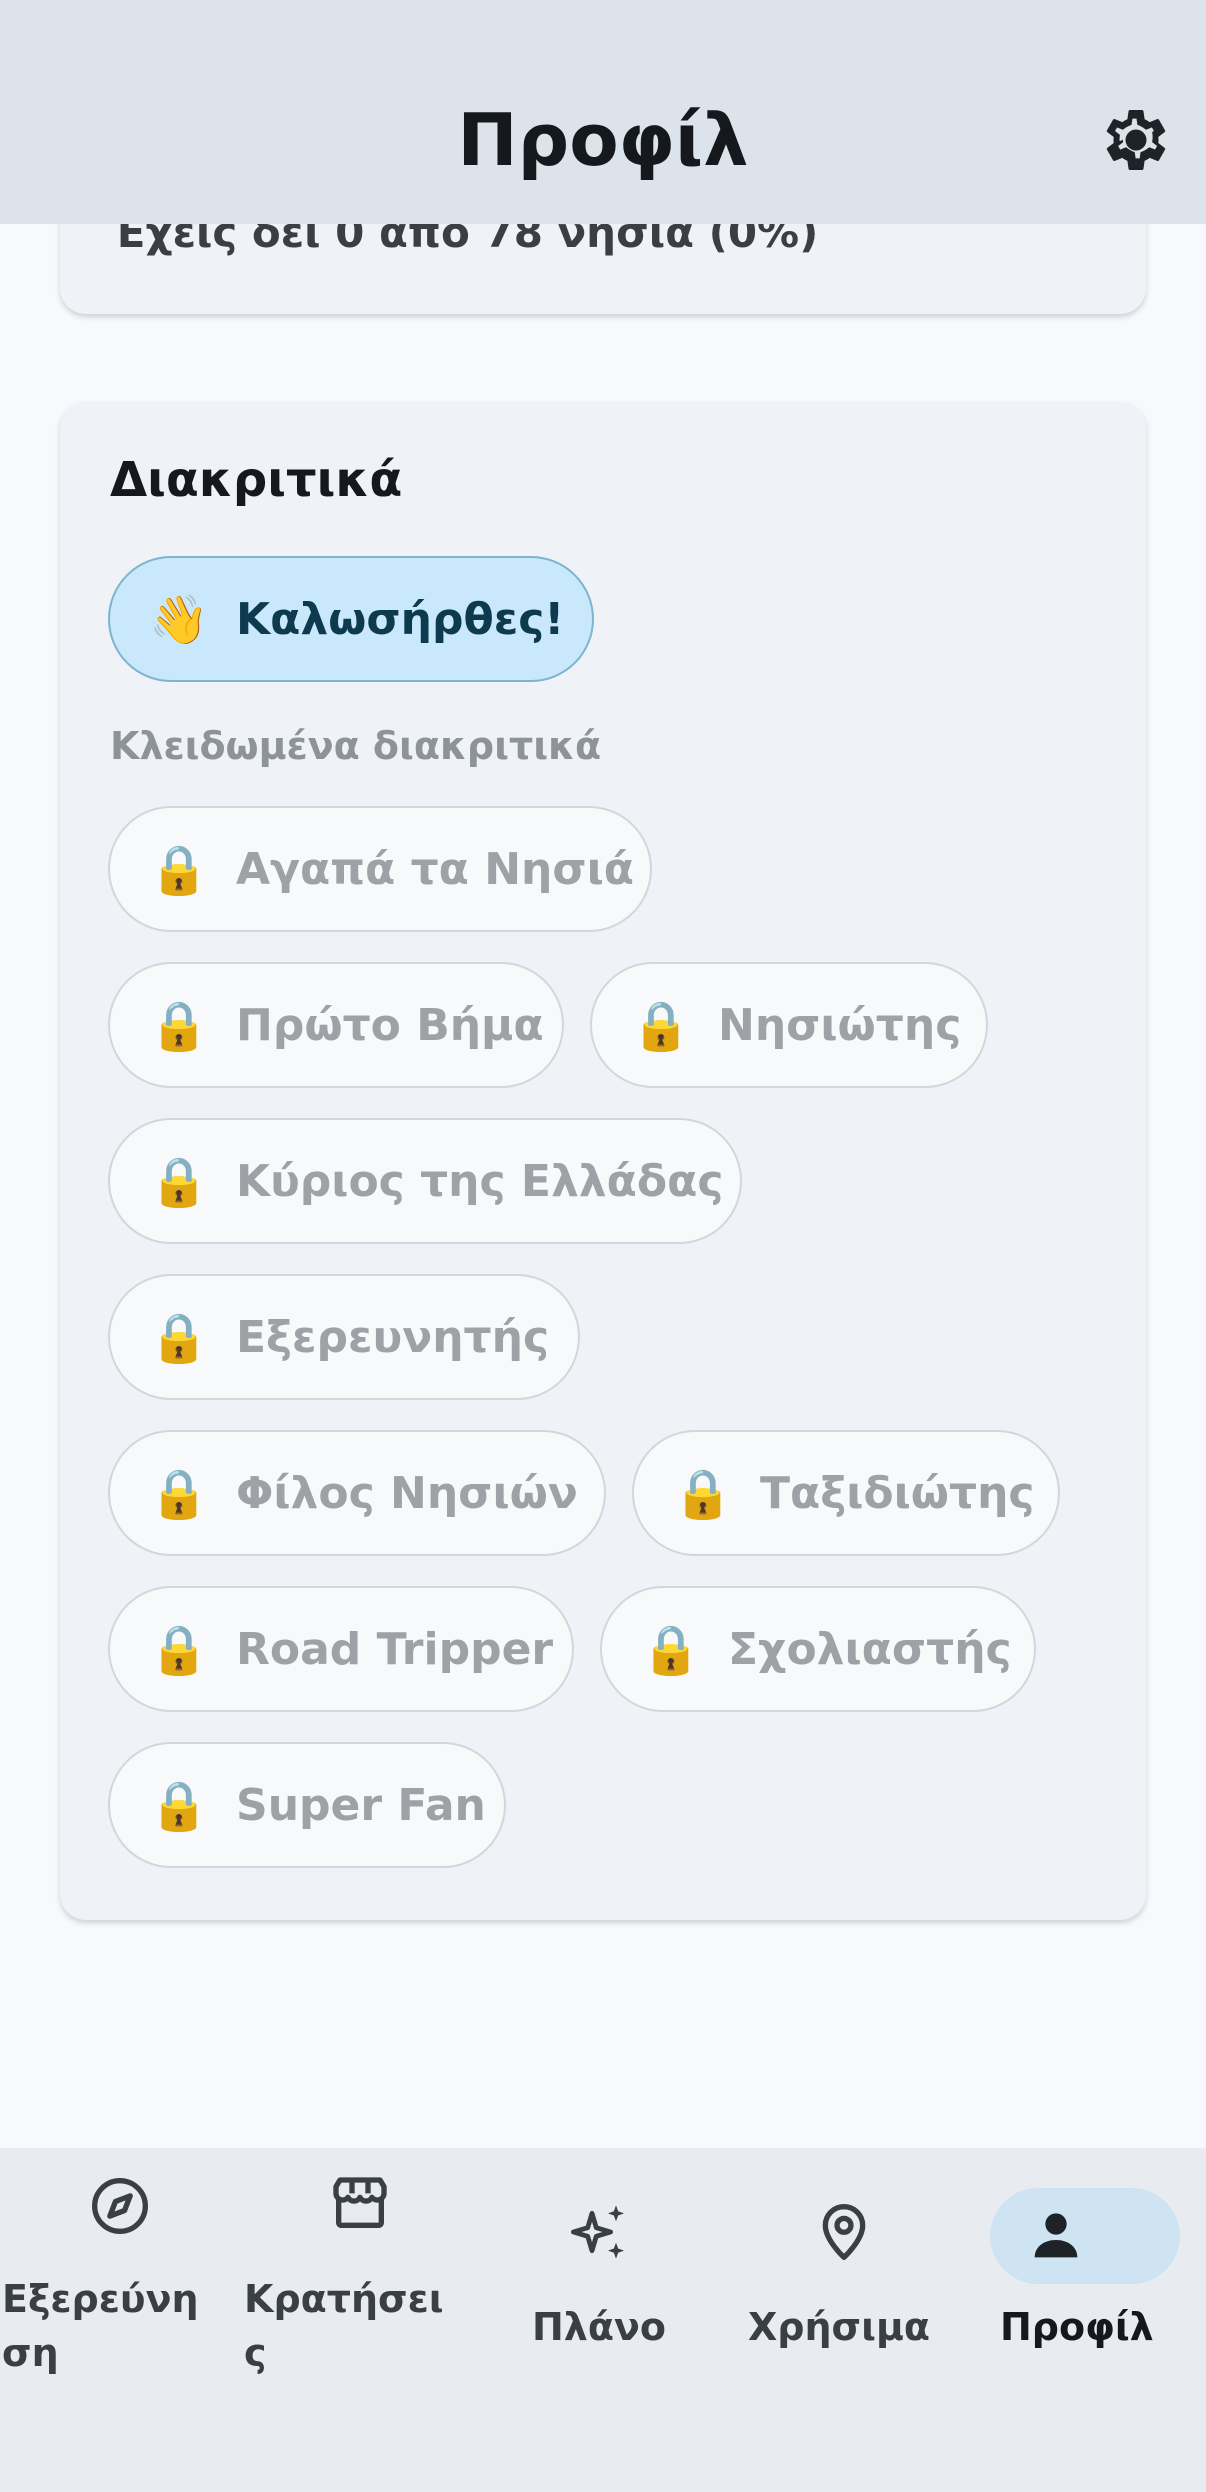 The height and width of the screenshot is (2492, 1206). I want to click on badge-label: Φίλος Νησιών, so click(407, 1493).